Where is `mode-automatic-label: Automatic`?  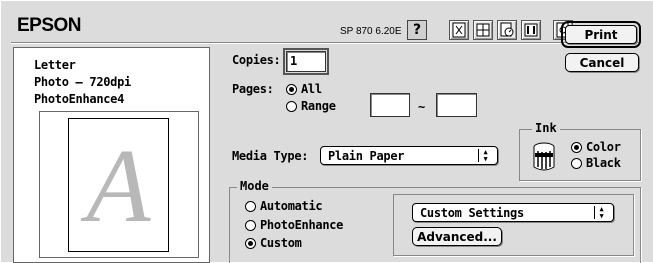
mode-automatic-label: Automatic is located at coordinates (291, 206).